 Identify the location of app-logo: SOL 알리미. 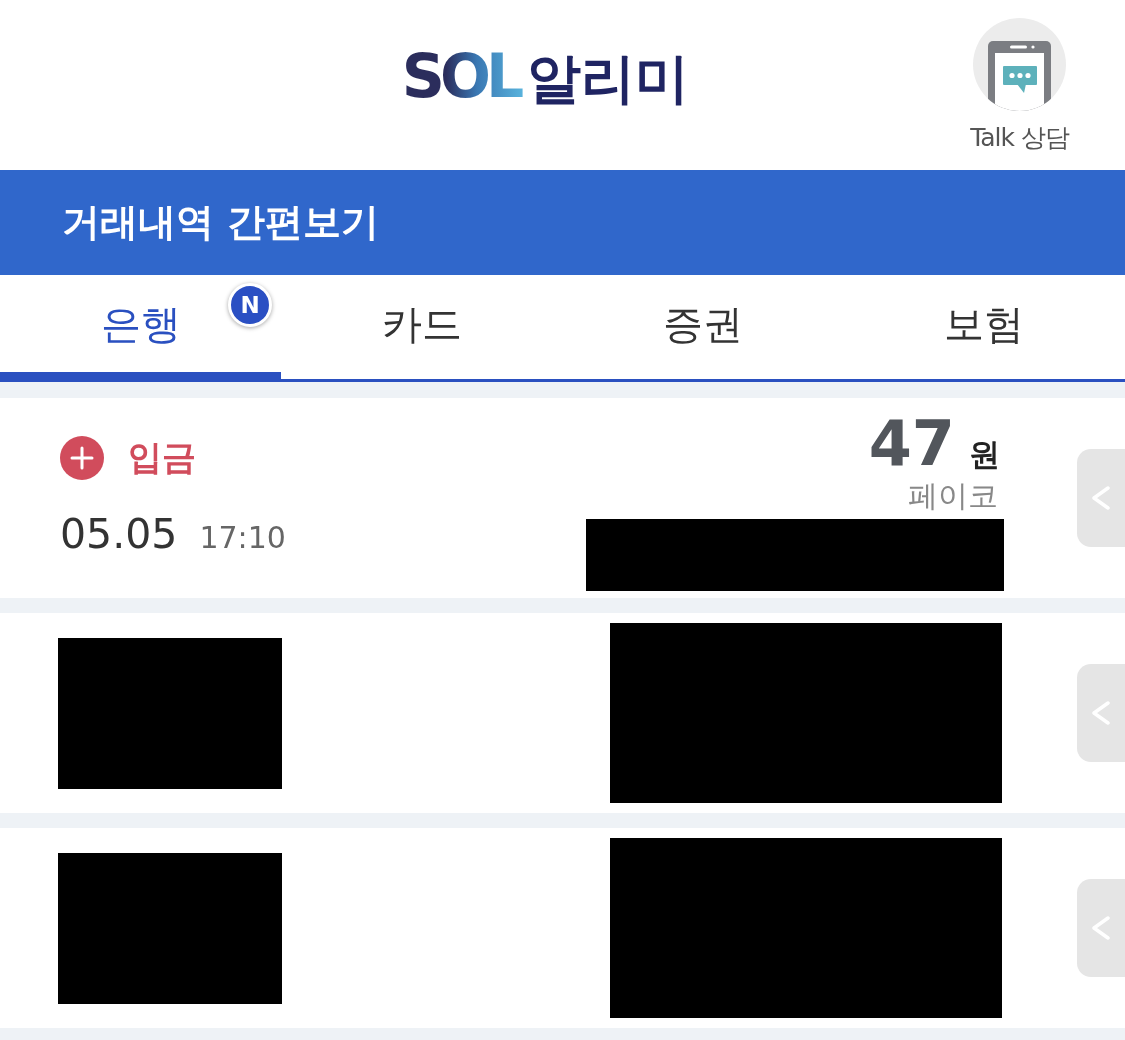
(545, 77).